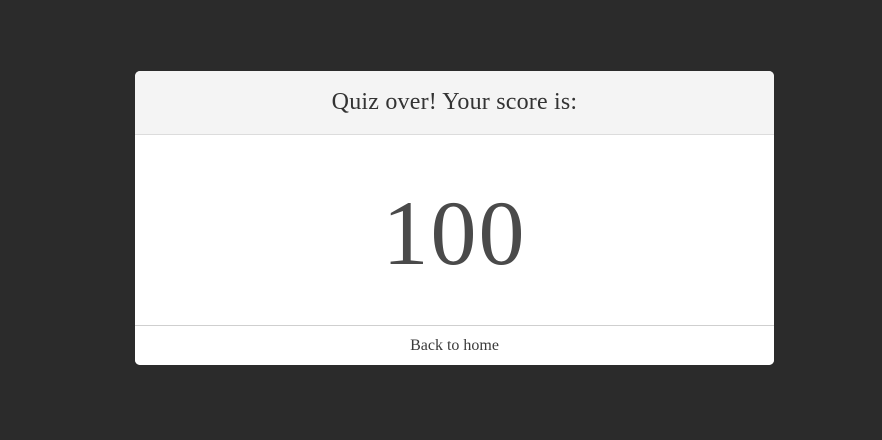 Image resolution: width=882 pixels, height=440 pixels. I want to click on back-to-home-button: Back to home, so click(454, 345).